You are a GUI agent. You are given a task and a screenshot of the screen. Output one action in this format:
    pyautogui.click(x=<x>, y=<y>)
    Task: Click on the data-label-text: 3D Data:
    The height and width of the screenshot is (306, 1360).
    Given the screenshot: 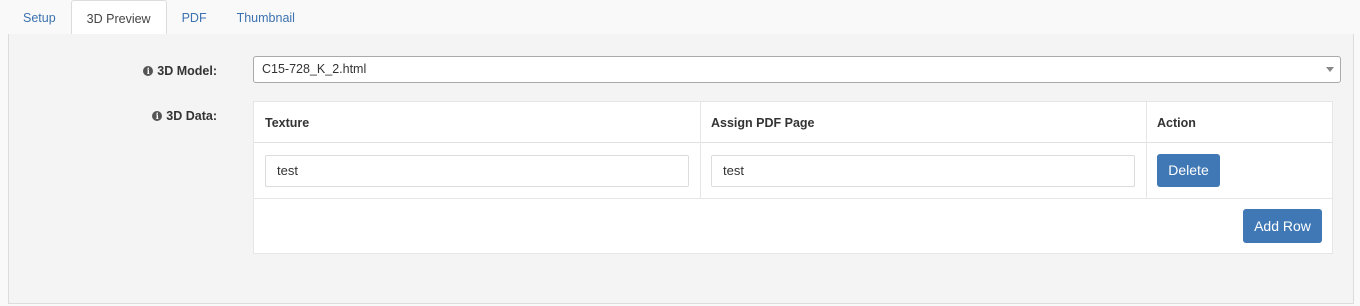 What is the action you would take?
    pyautogui.click(x=191, y=116)
    